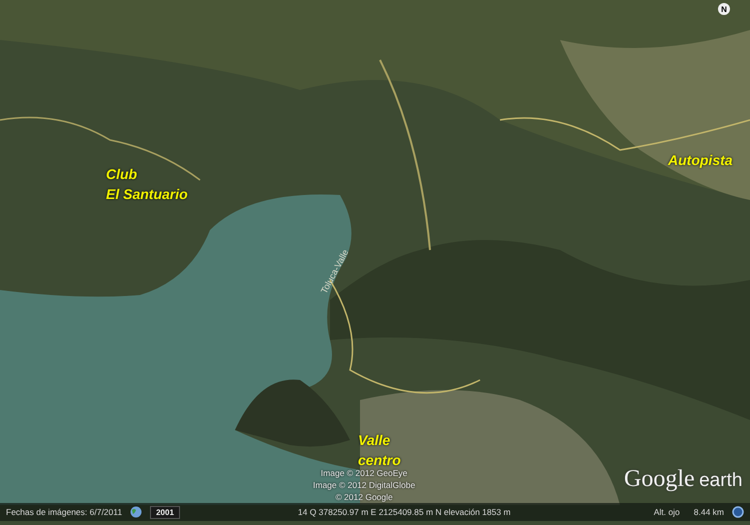 The width and height of the screenshot is (750, 525). What do you see at coordinates (64, 512) in the screenshot?
I see `imagery-date: Fechas de imágenes: 6/7/2011` at bounding box center [64, 512].